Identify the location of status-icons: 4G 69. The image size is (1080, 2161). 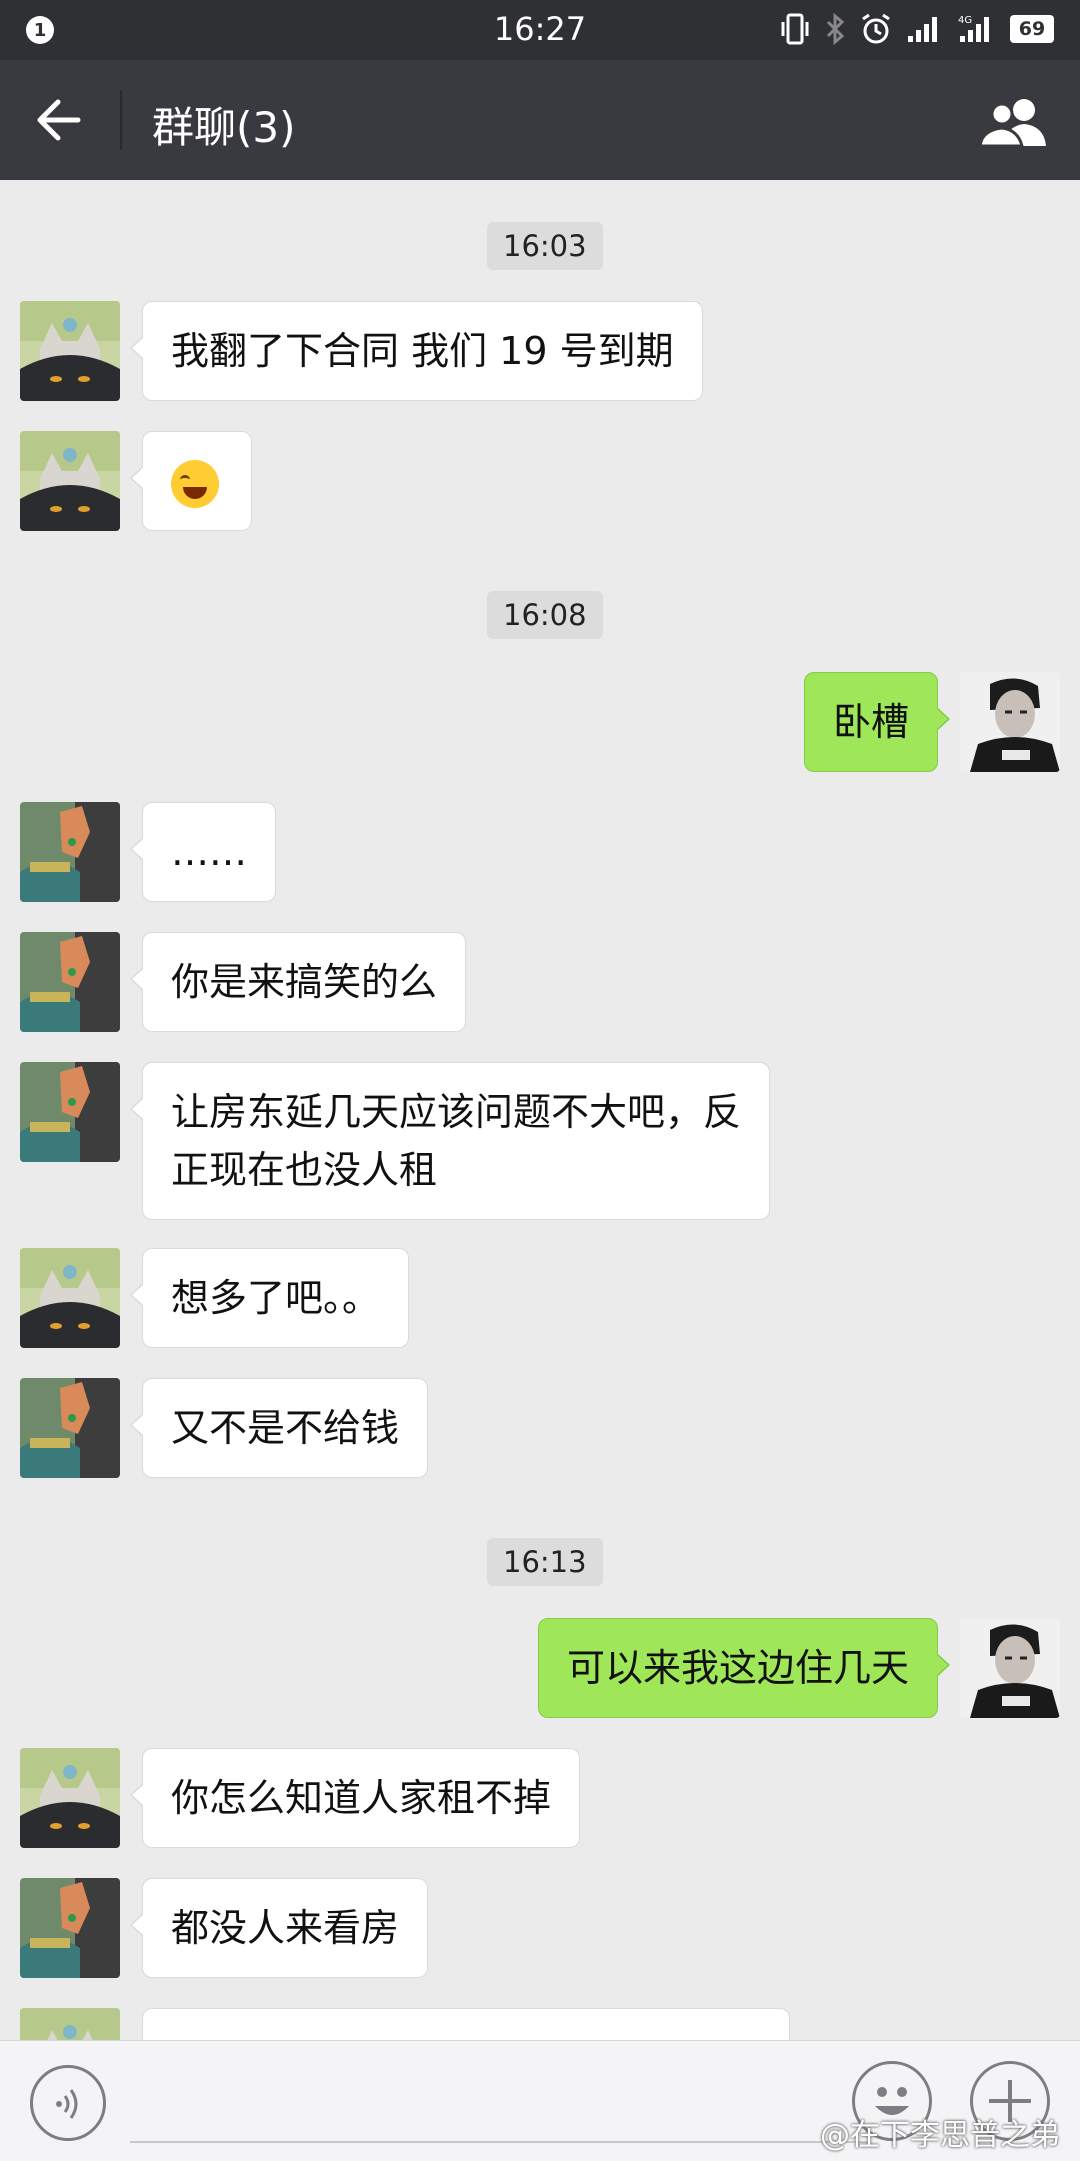
(917, 29).